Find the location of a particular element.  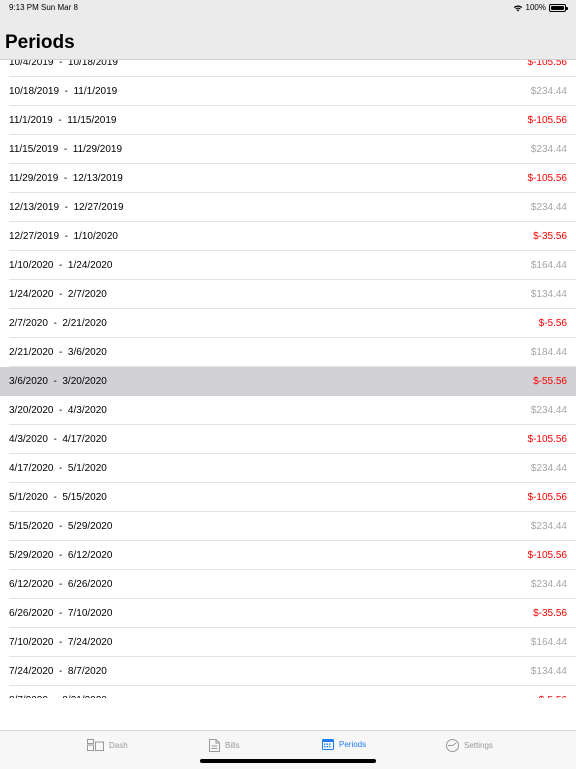

period-row: 12/13/2019 - 12/27/2019 $234.44 is located at coordinates (288, 207).